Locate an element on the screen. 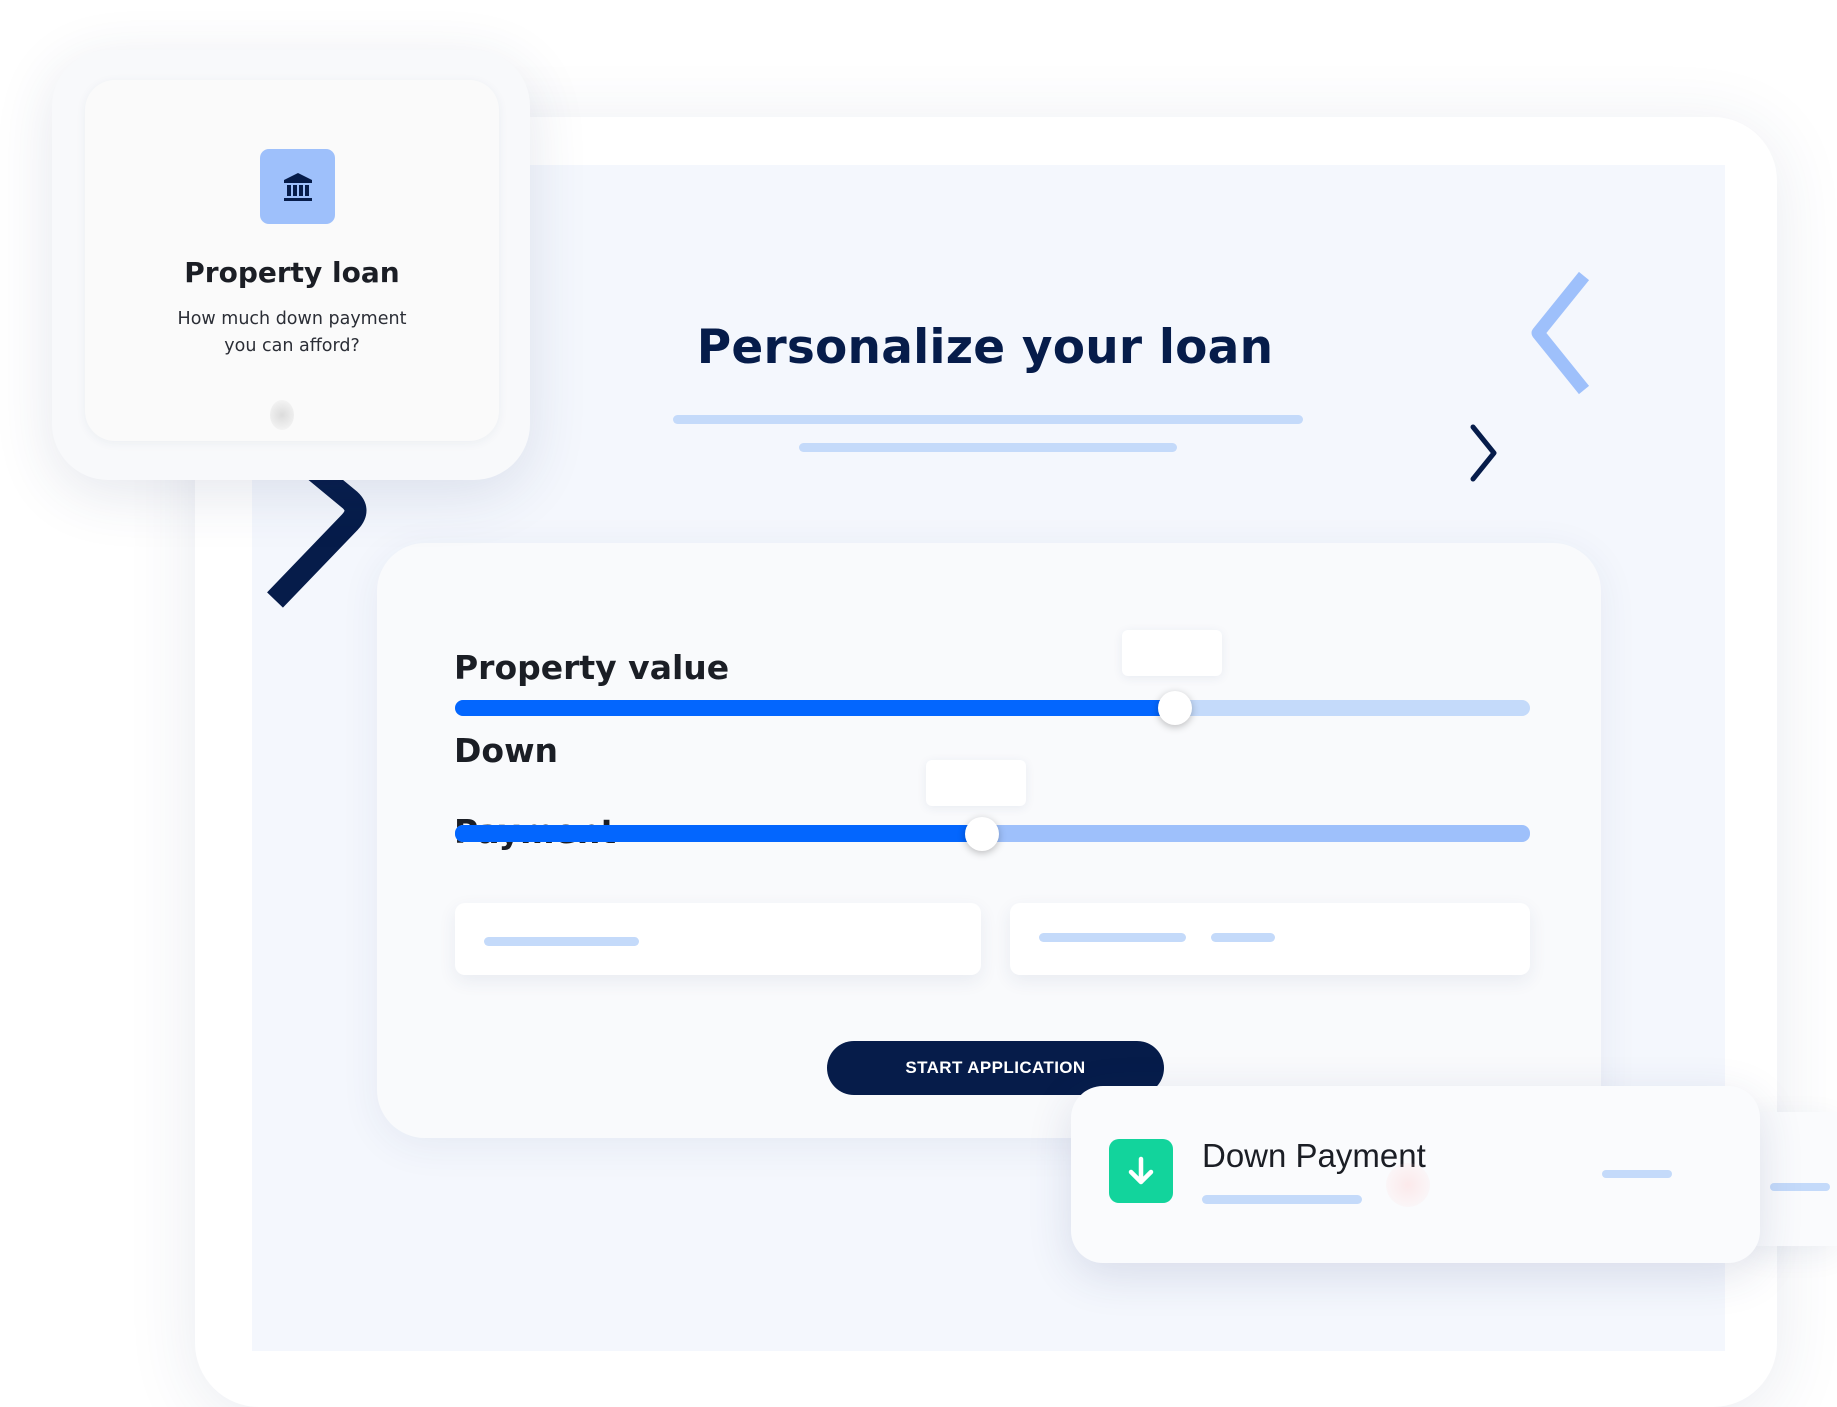 This screenshot has height=1407, width=1837. property-value-label: Property value is located at coordinates (592, 667).